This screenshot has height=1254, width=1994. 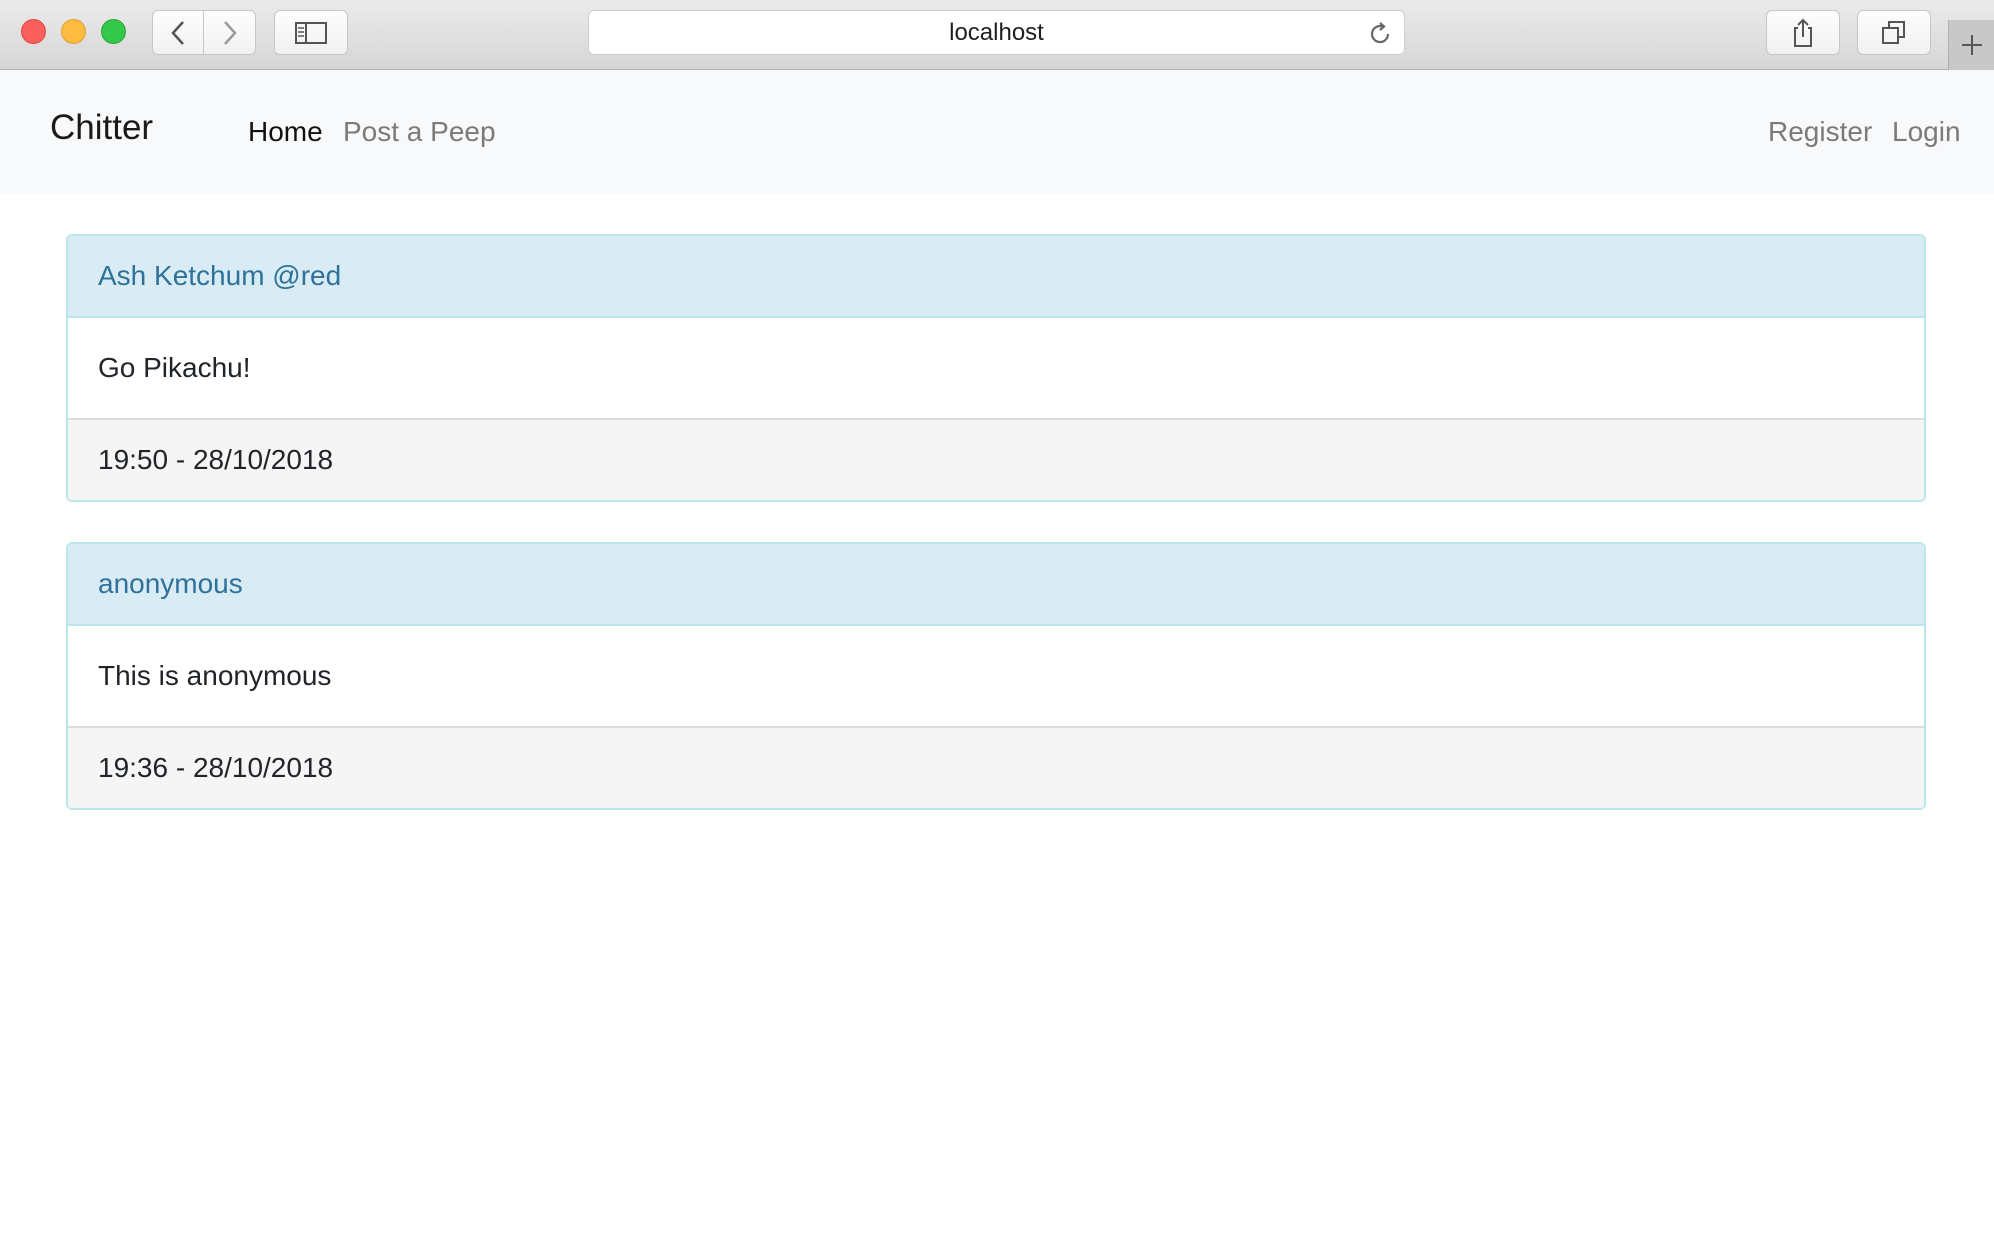 I want to click on address-text: localhost, so click(x=996, y=32).